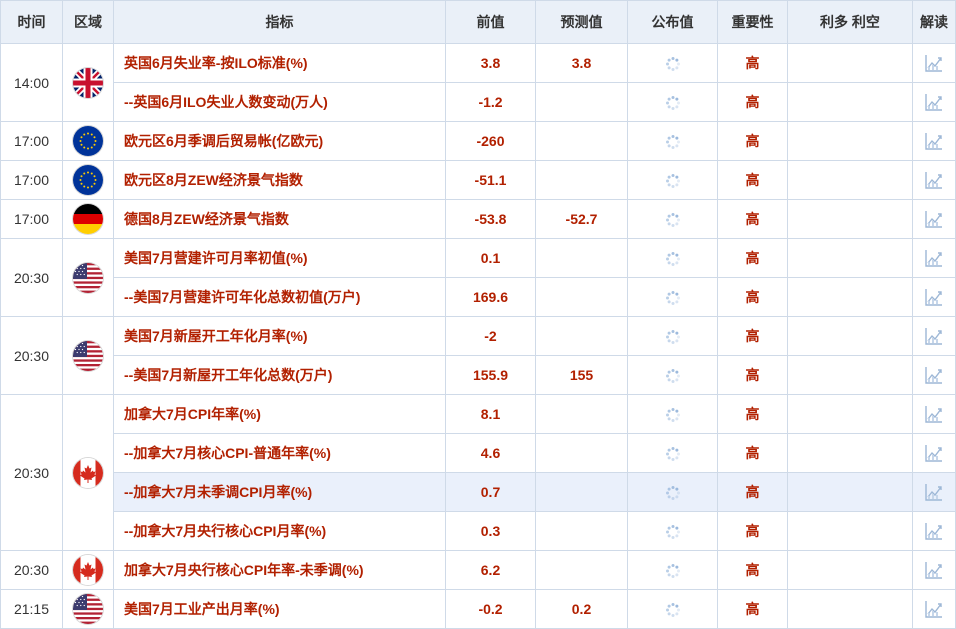 This screenshot has width=956, height=629. Describe the element at coordinates (279, 609) in the screenshot. I see `indicator-name: 美国7月工业产出月率(%)` at that location.